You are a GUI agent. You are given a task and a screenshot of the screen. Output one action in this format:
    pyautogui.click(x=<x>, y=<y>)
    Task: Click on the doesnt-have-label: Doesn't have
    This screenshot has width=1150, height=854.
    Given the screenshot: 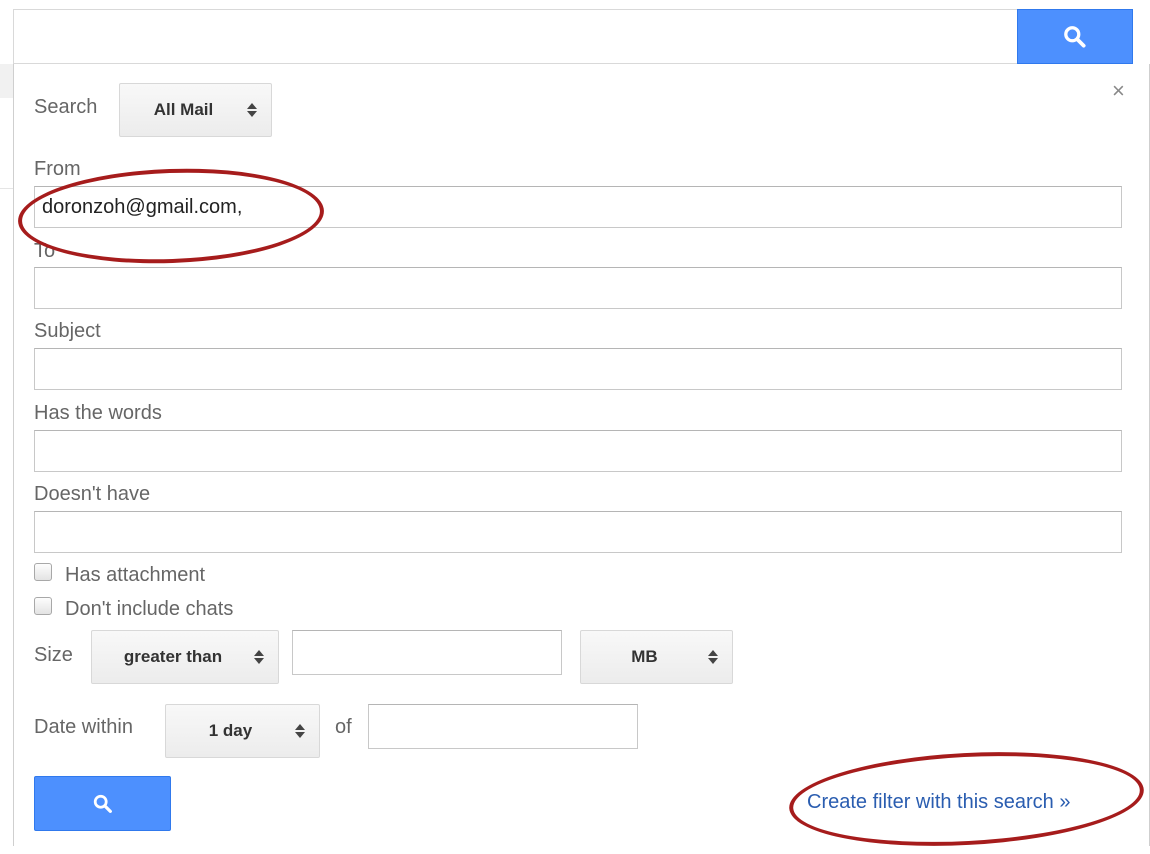 What is the action you would take?
    pyautogui.click(x=92, y=494)
    